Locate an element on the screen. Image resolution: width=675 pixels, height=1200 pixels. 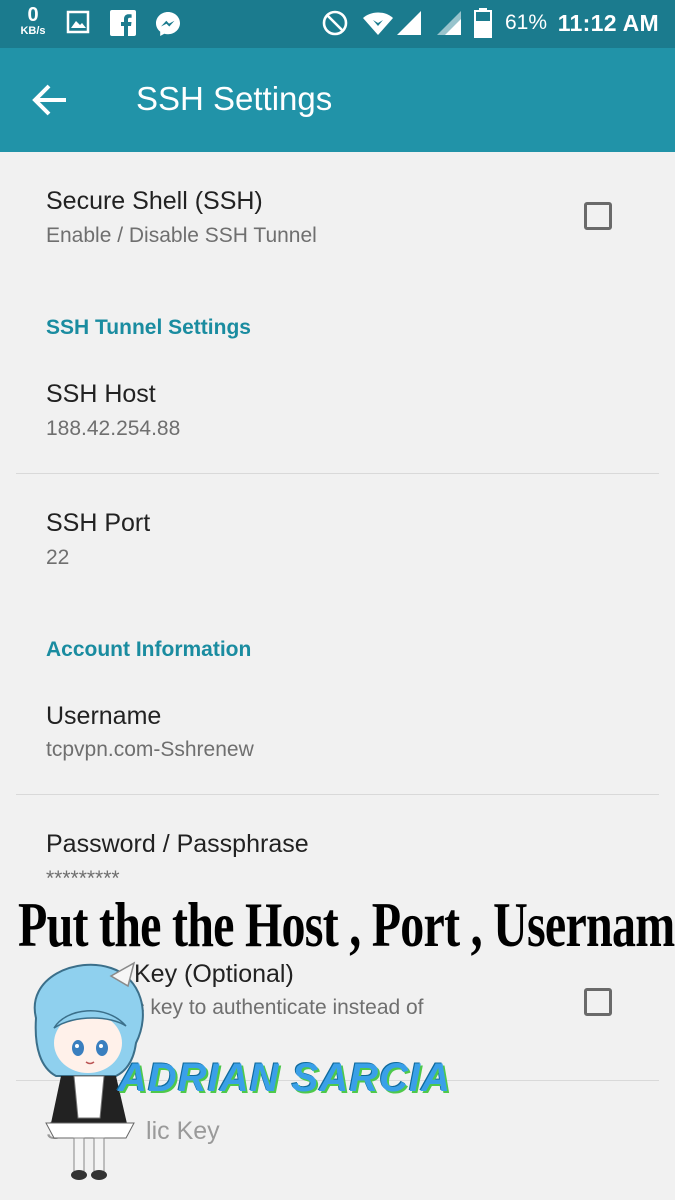
watermark-text: ADRIAN SARCIA is located at coordinates (284, 1078).